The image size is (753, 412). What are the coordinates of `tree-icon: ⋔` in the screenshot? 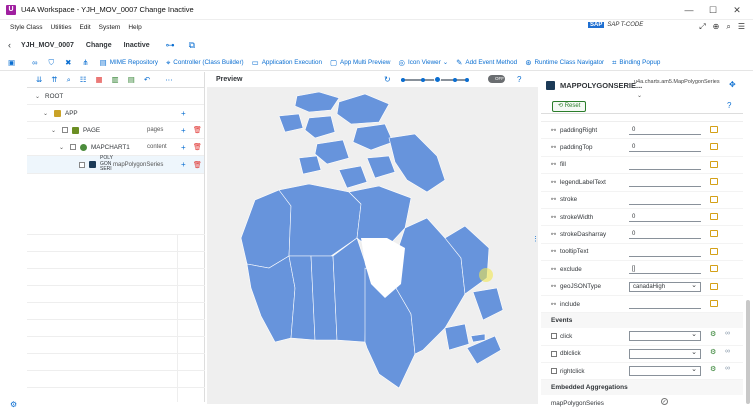 It's located at (86, 62).